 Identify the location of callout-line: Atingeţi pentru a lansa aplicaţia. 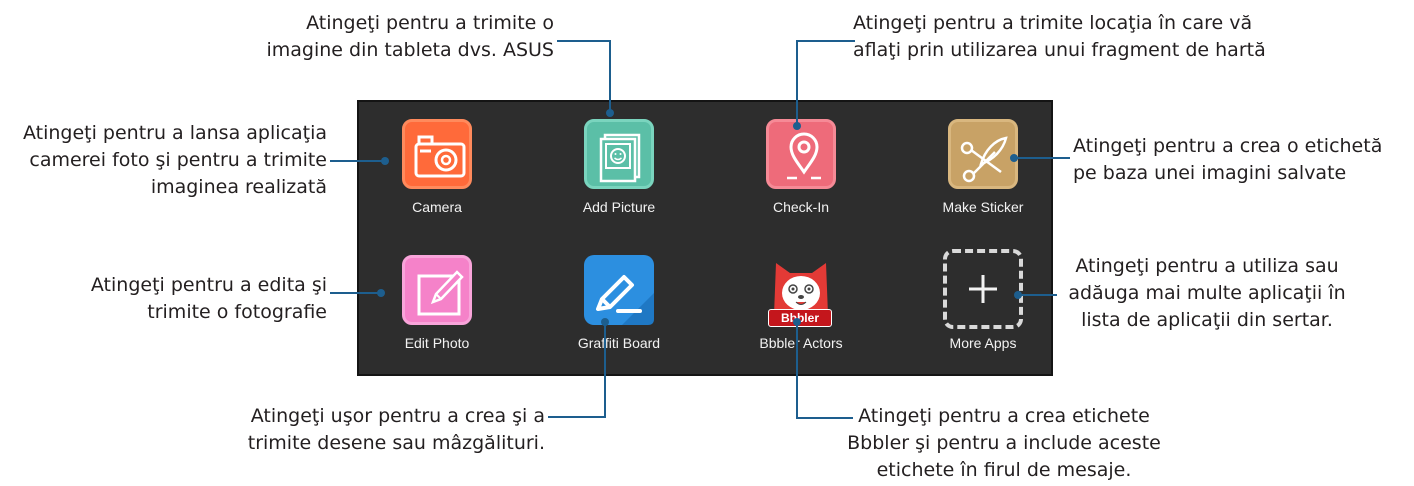
(174, 133).